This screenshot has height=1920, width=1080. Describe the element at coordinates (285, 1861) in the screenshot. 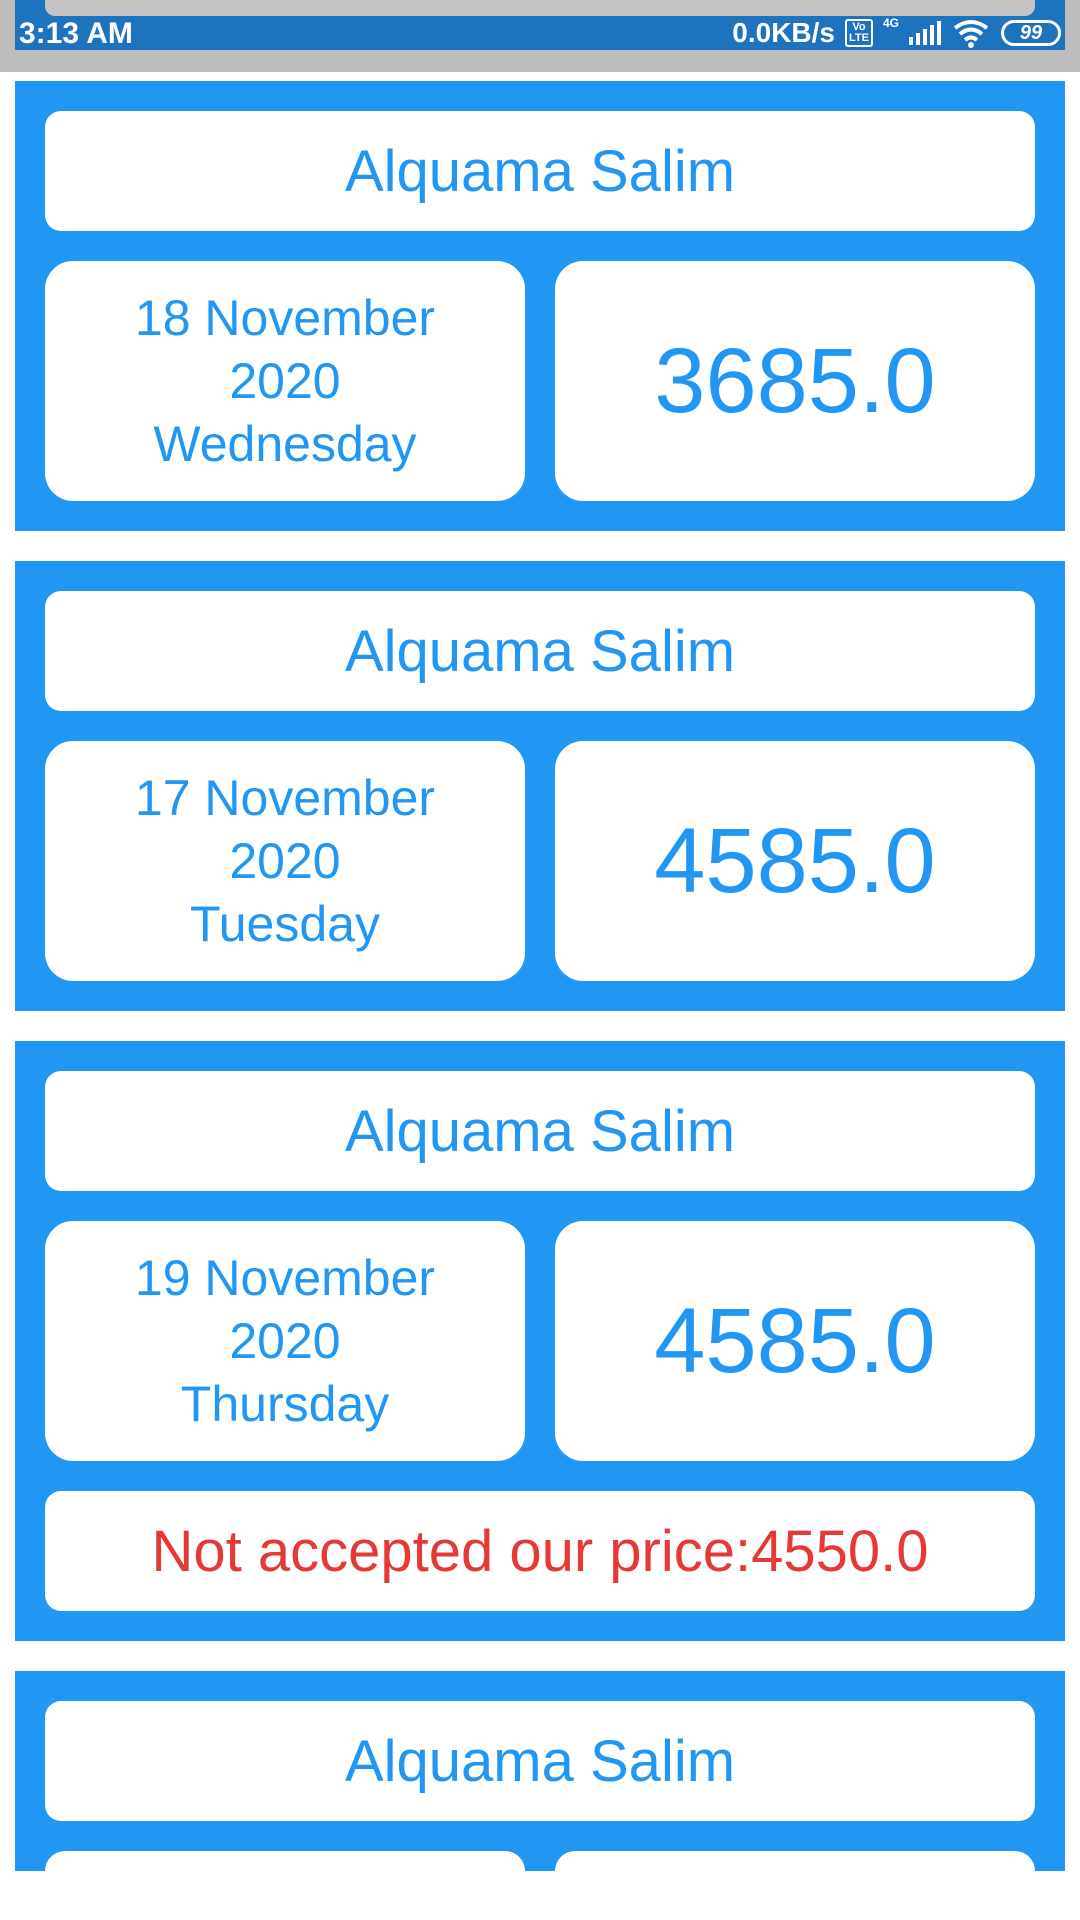

I see `entry-date` at that location.